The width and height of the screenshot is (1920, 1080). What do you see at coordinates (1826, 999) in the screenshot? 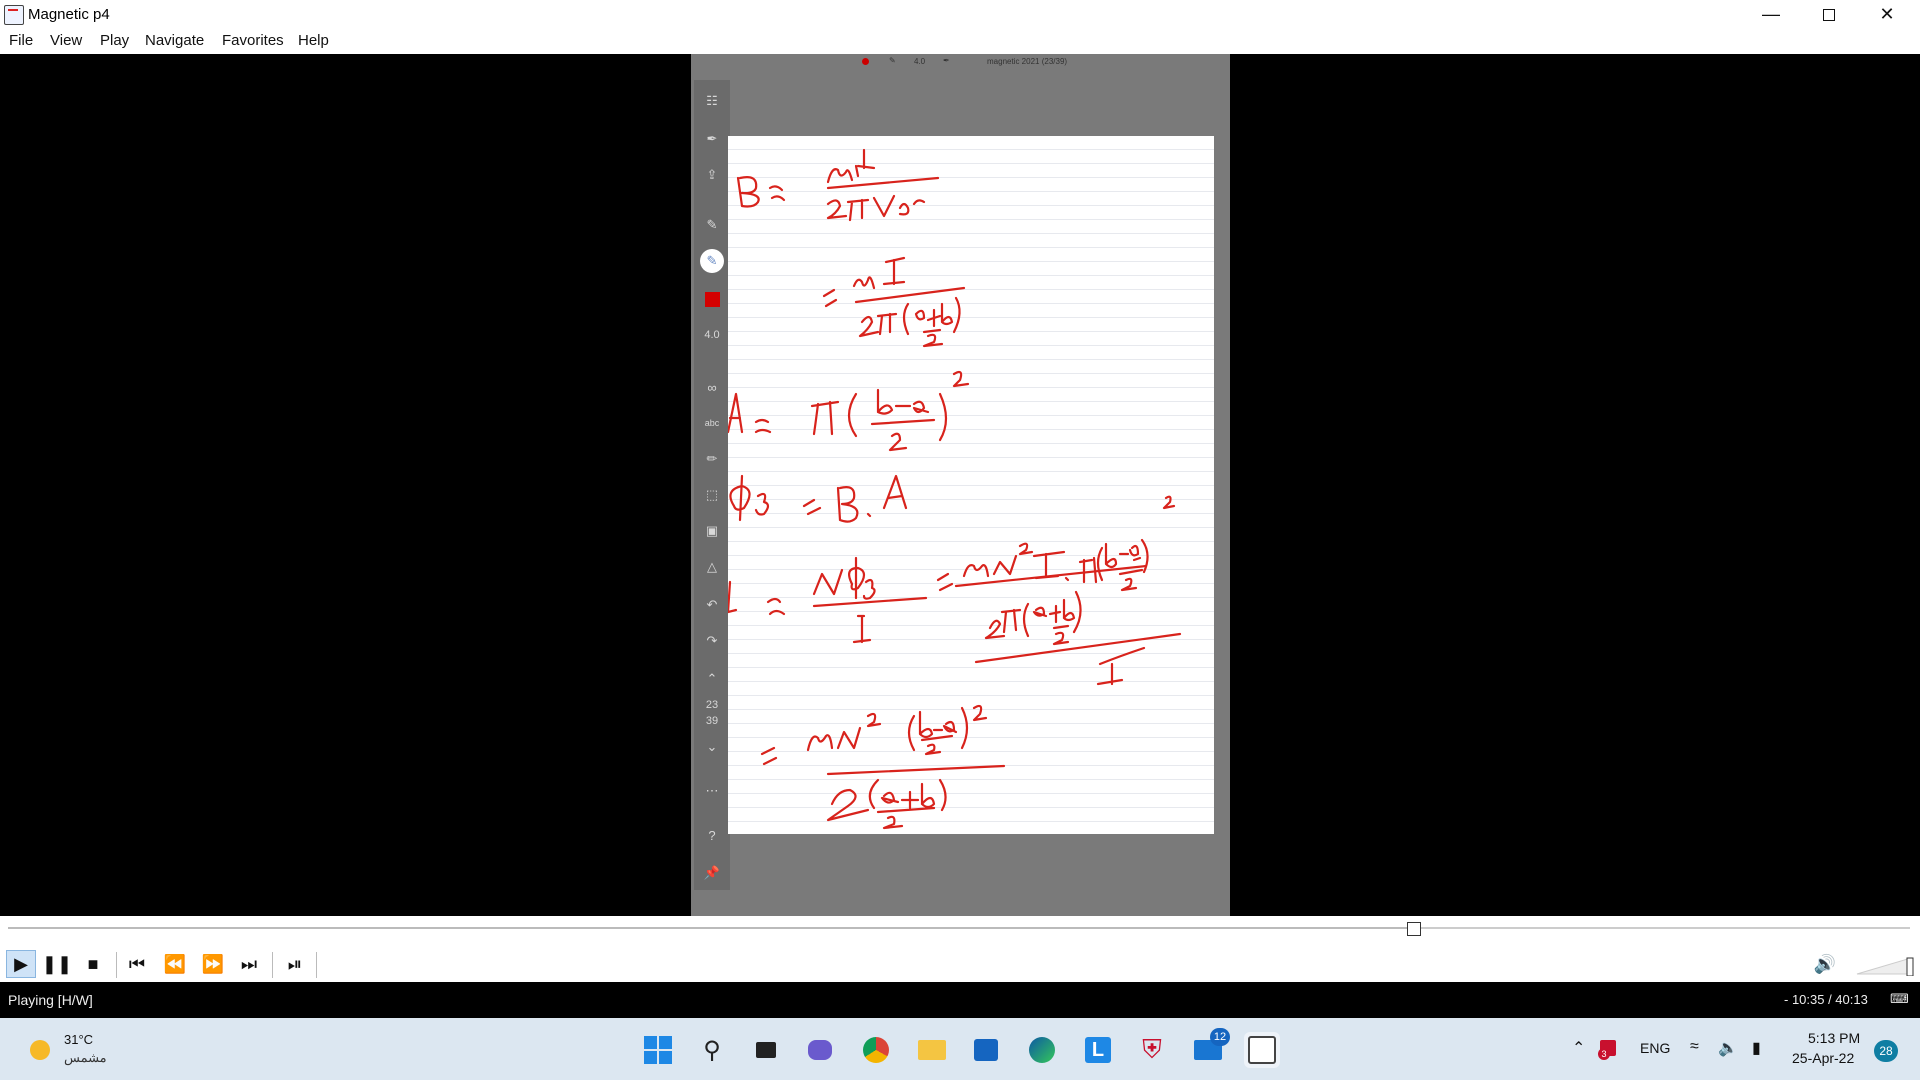
I see `time-display: - 10:35 / 40:13` at bounding box center [1826, 999].